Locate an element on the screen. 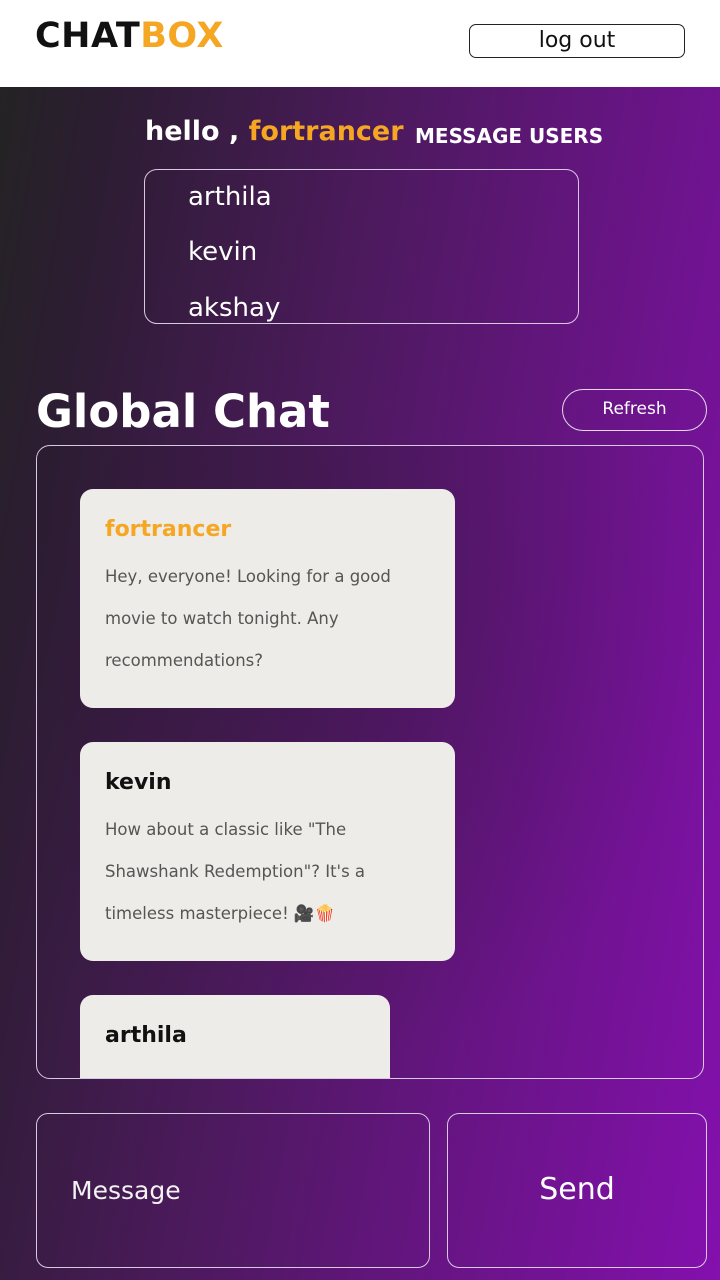 The width and height of the screenshot is (720, 1280). send-button: Send is located at coordinates (577, 1190).